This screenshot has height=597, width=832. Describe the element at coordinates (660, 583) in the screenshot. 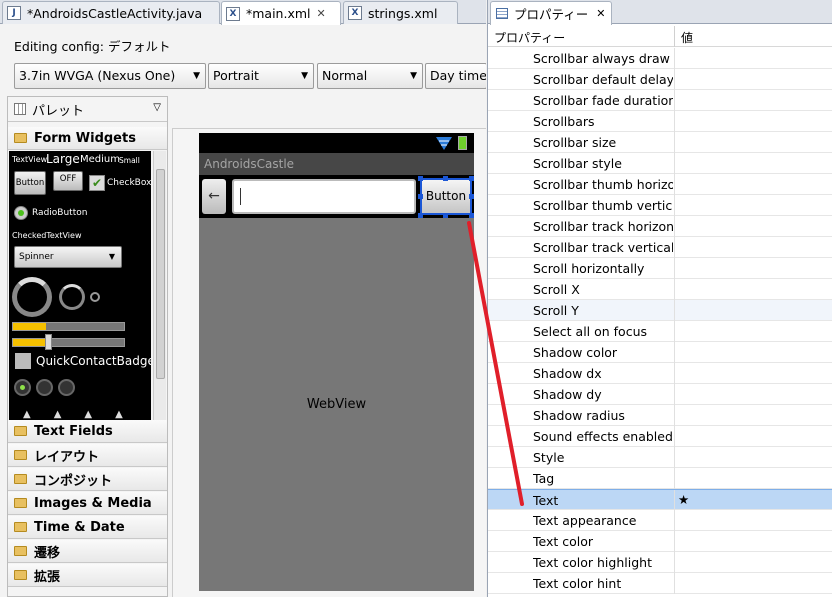

I see `property-row: Text color hint` at that location.